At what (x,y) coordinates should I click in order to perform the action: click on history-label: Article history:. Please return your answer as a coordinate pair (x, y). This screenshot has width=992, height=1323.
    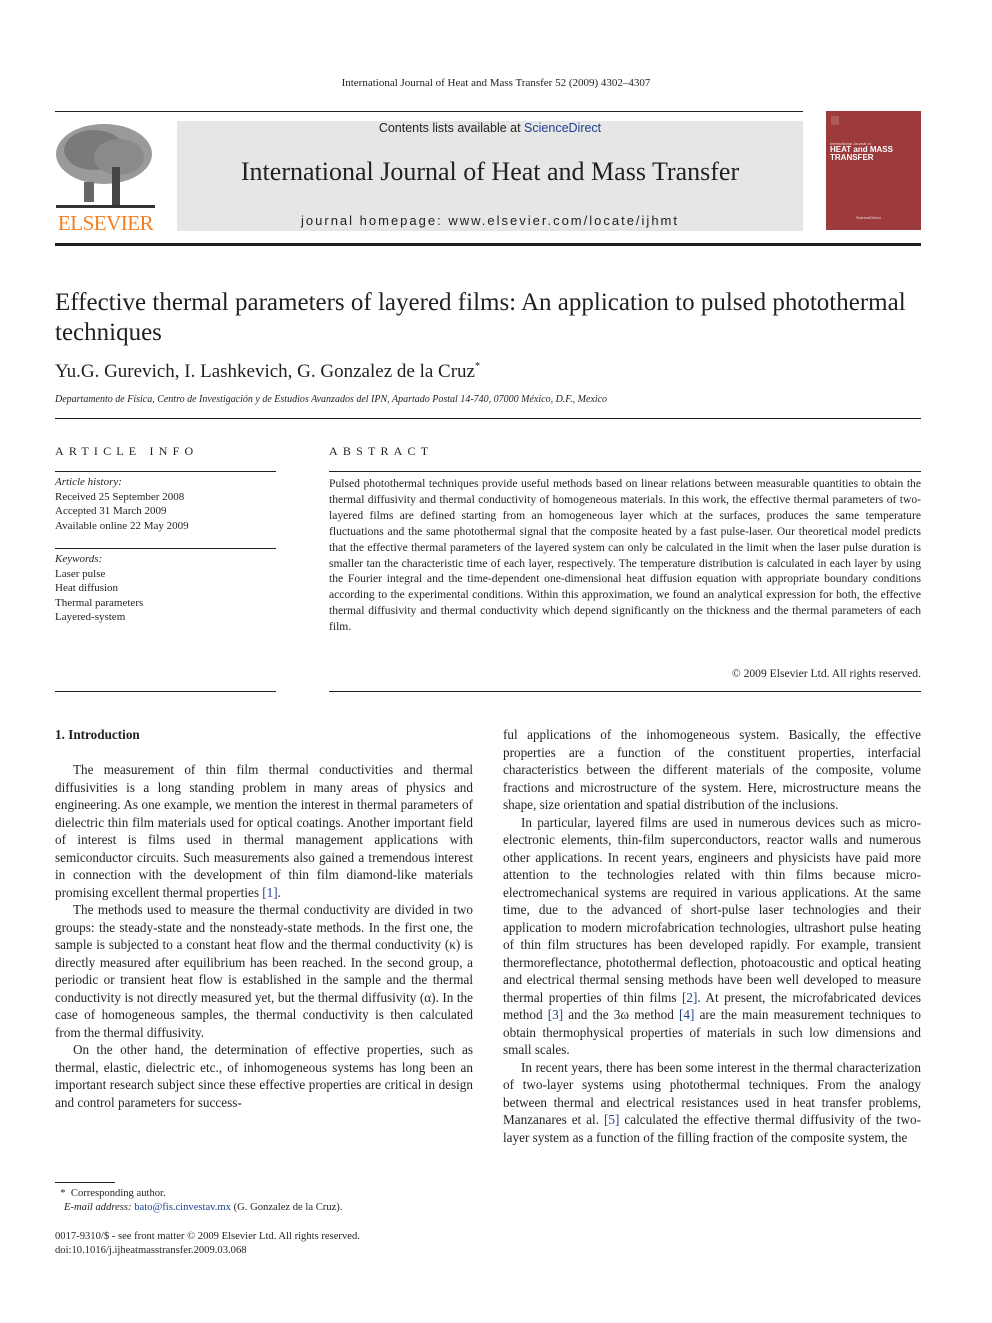
    Looking at the image, I should click on (88, 482).